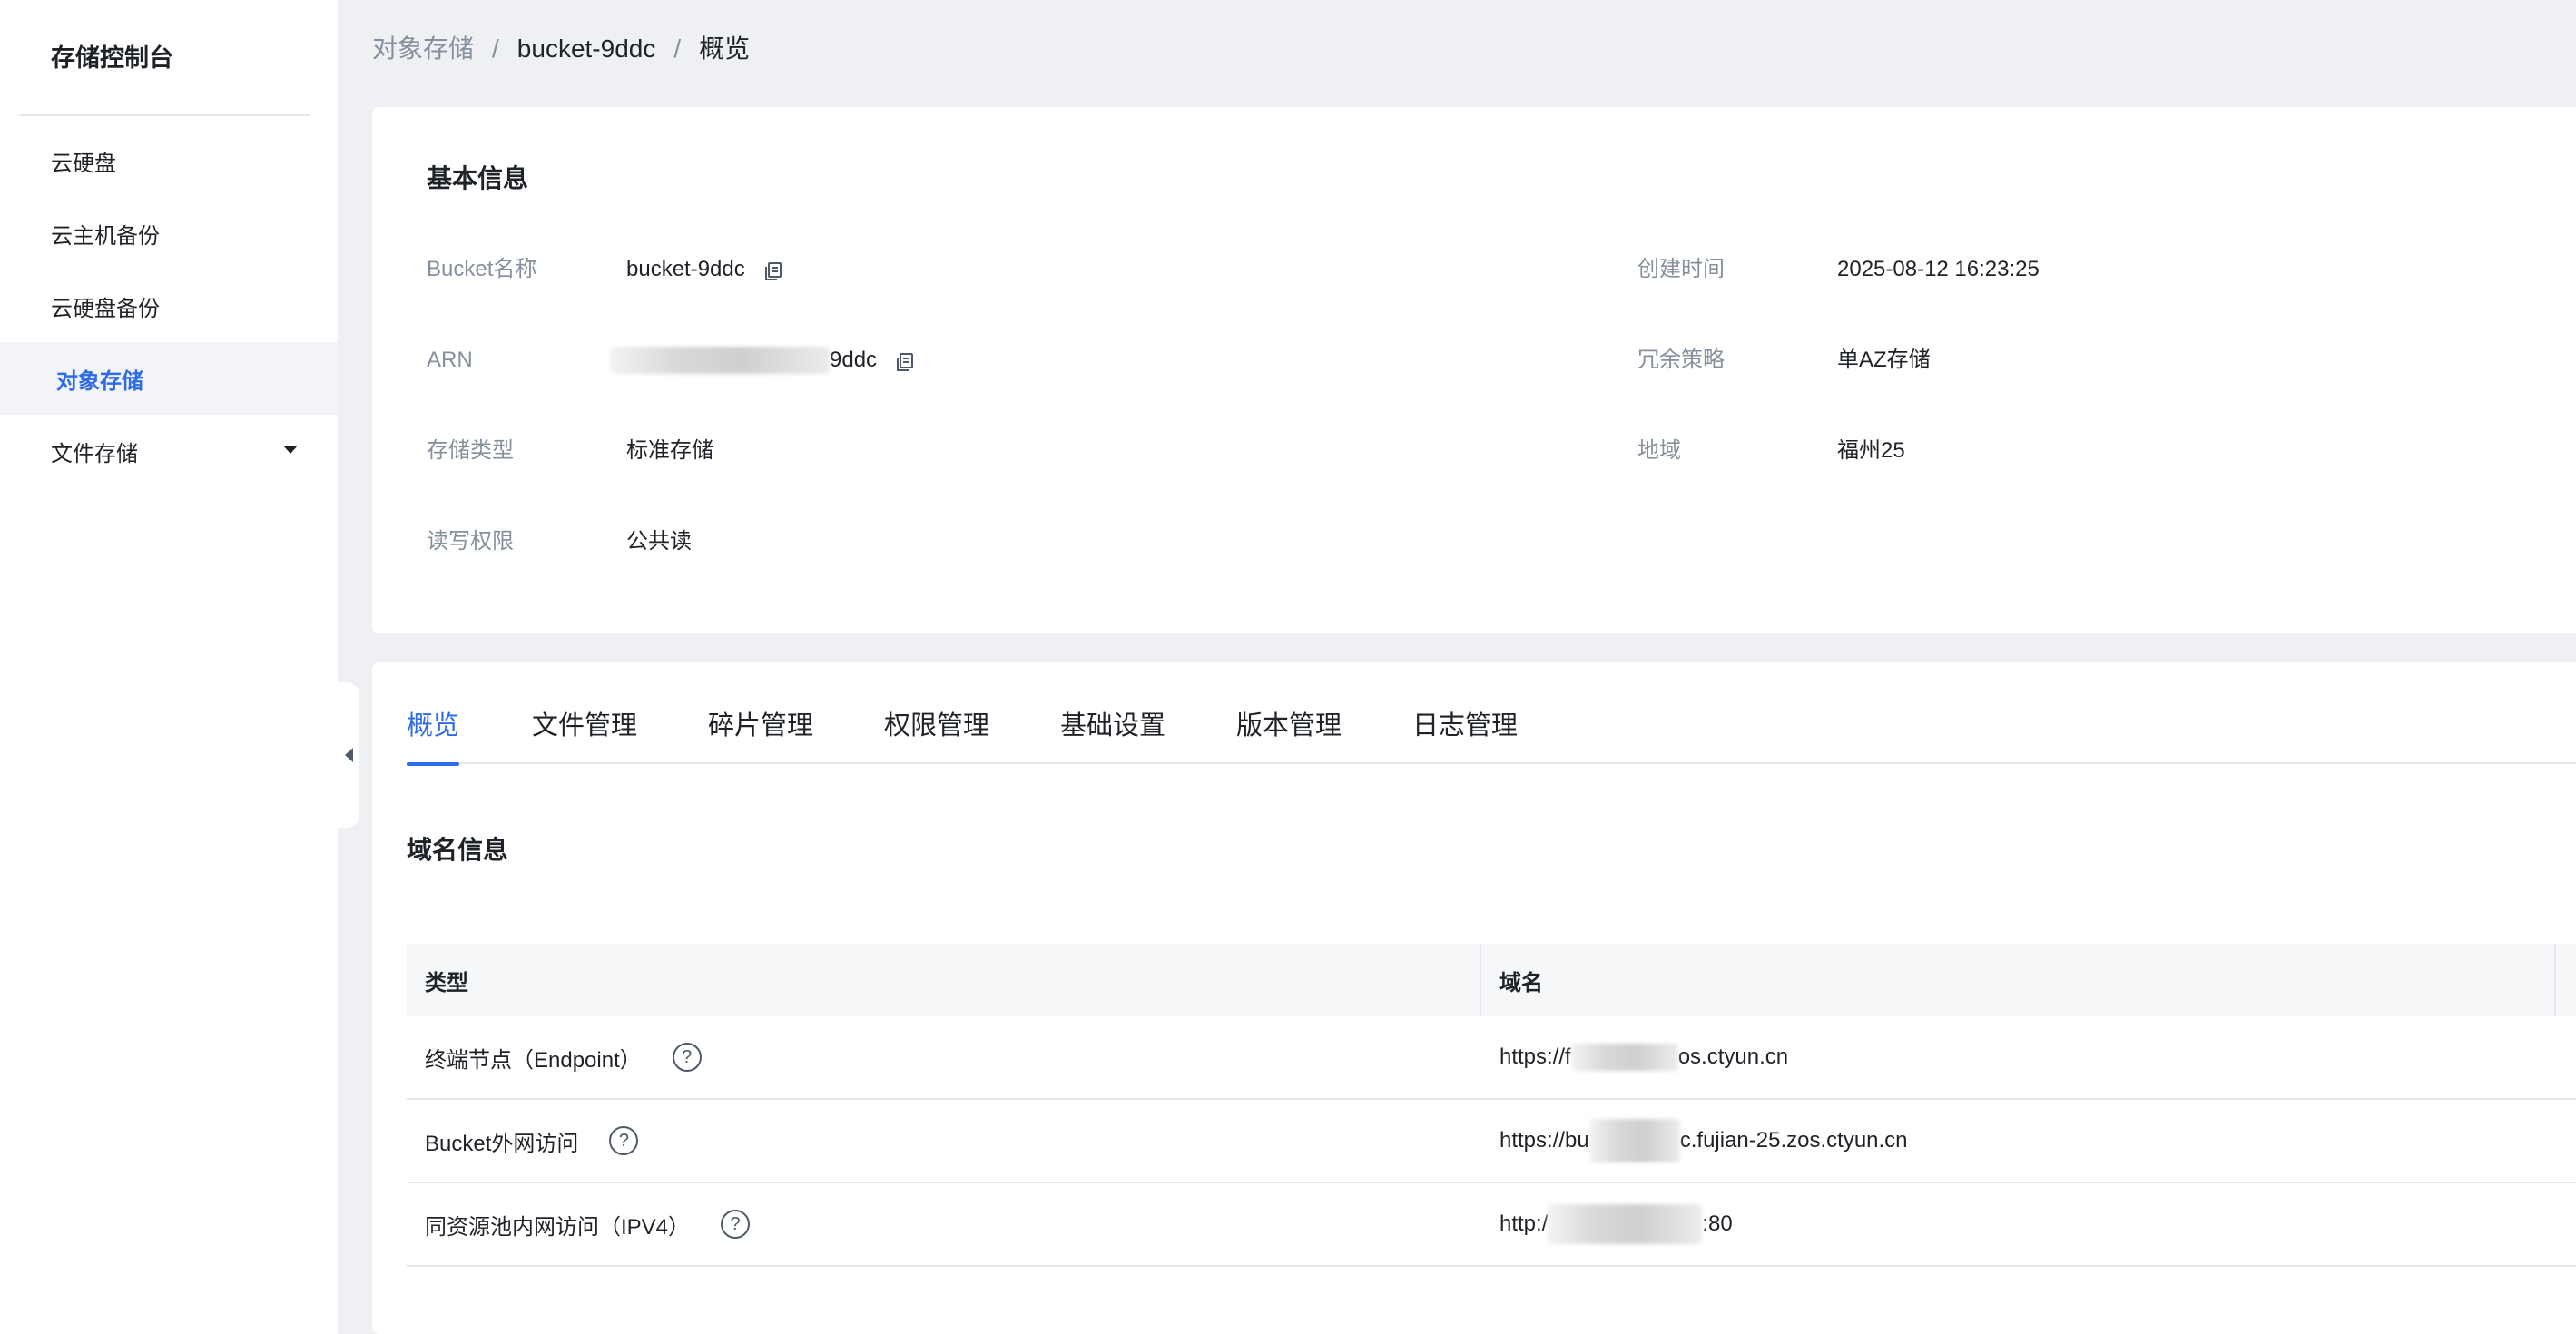  I want to click on redundancy-value: 单AZ存储, so click(1884, 360).